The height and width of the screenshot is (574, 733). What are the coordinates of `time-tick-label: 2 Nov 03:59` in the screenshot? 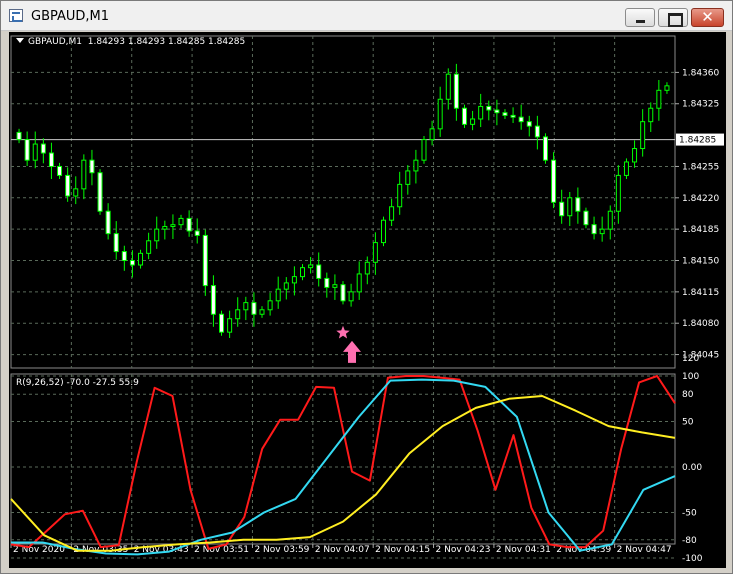 It's located at (281, 550).